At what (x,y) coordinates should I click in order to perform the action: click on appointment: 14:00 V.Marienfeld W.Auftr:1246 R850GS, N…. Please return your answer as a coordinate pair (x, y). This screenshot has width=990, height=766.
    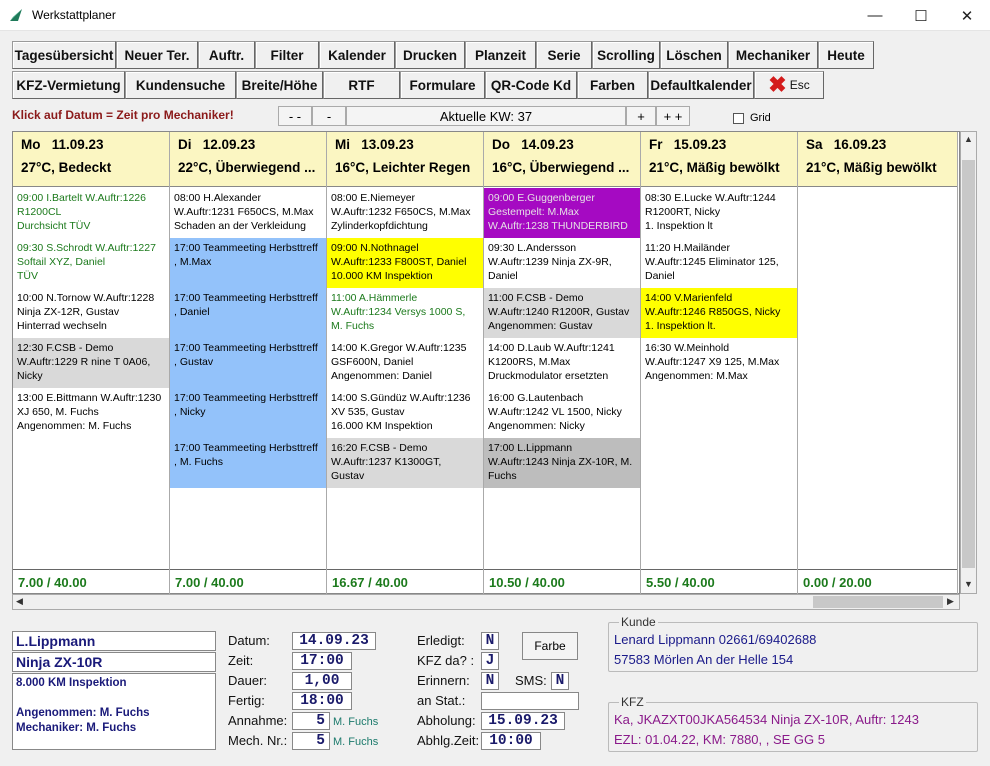
    Looking at the image, I should click on (719, 313).